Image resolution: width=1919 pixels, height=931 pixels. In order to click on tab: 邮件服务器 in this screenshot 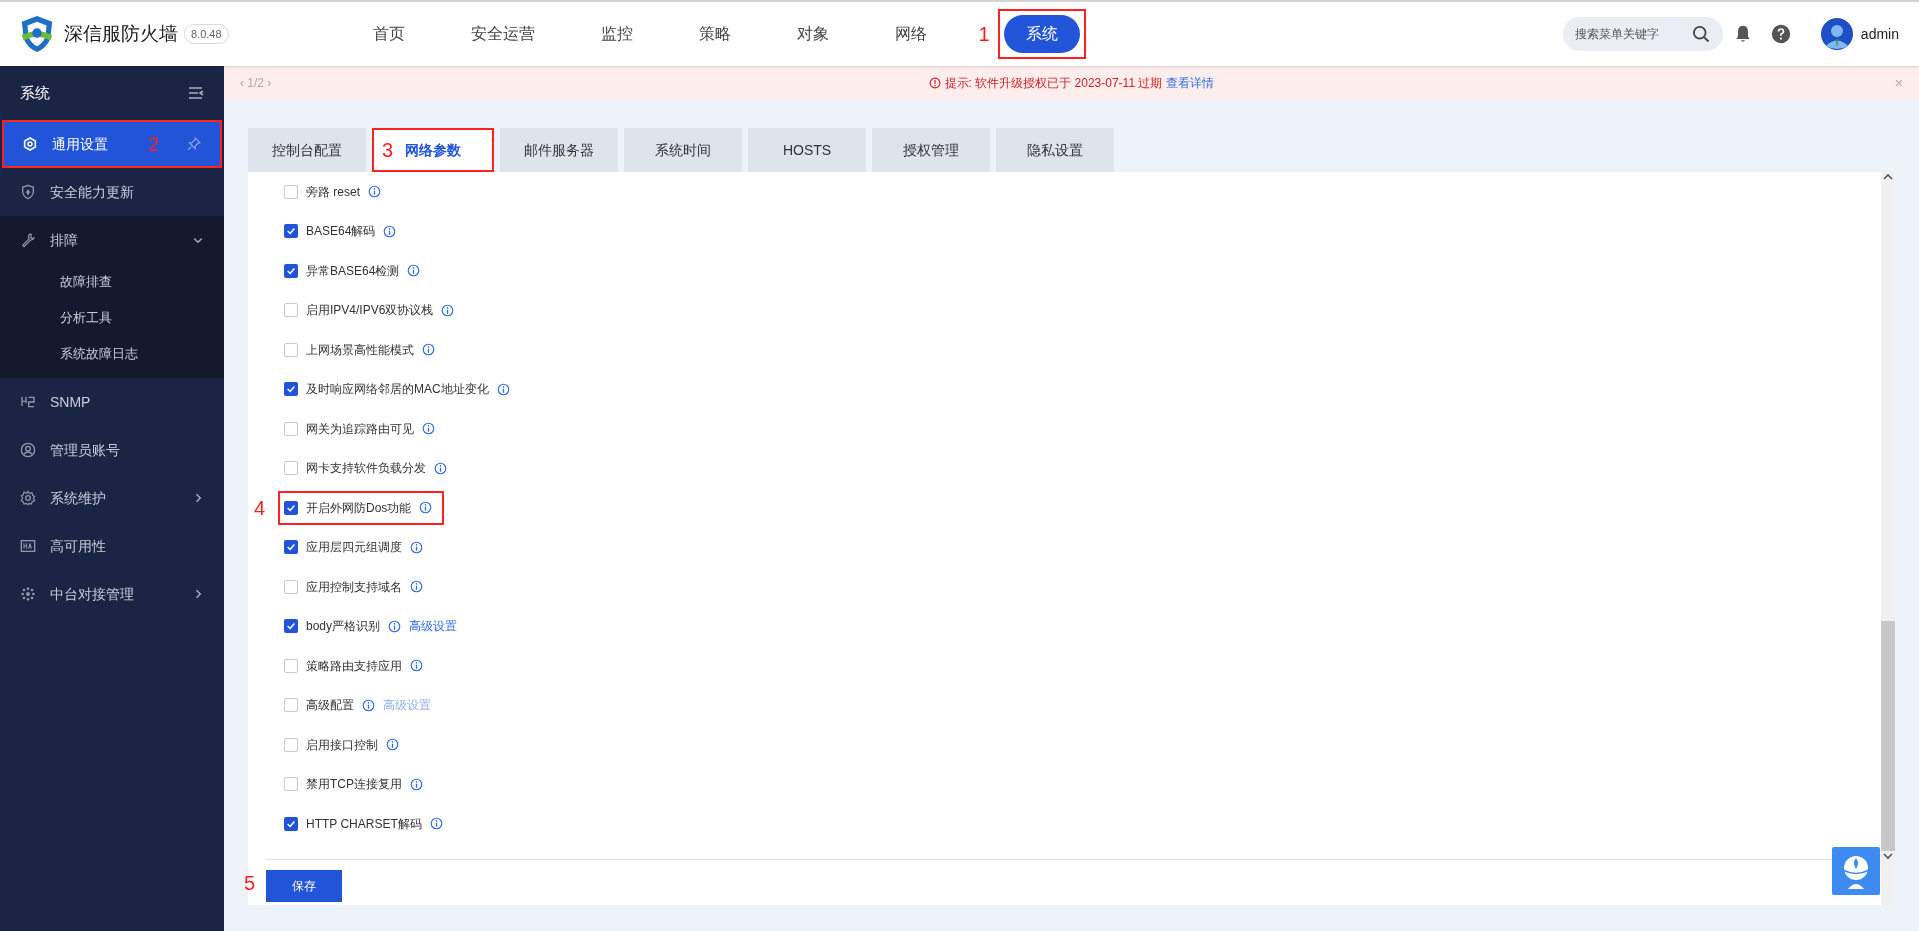, I will do `click(559, 150)`.